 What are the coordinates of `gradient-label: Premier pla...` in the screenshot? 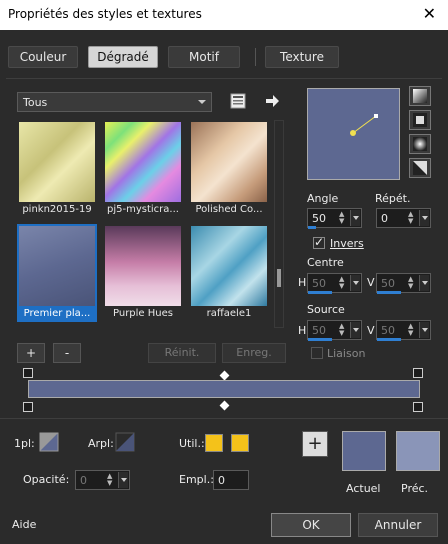 It's located at (57, 313).